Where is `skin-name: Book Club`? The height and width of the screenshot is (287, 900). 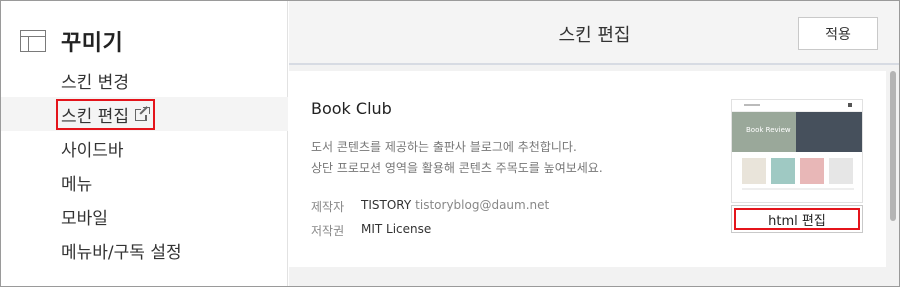
skin-name: Book Club is located at coordinates (351, 108).